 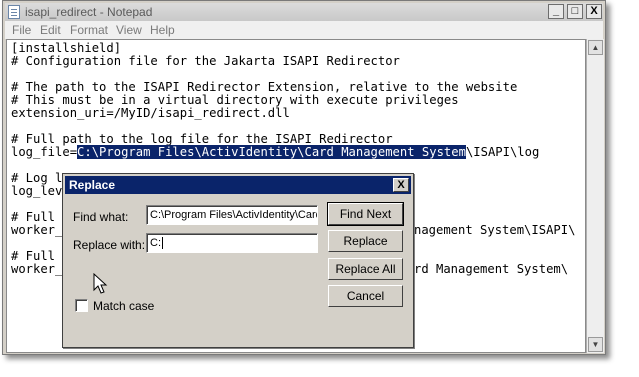 What do you see at coordinates (401, 185) in the screenshot?
I see `dialog-close-button: X` at bounding box center [401, 185].